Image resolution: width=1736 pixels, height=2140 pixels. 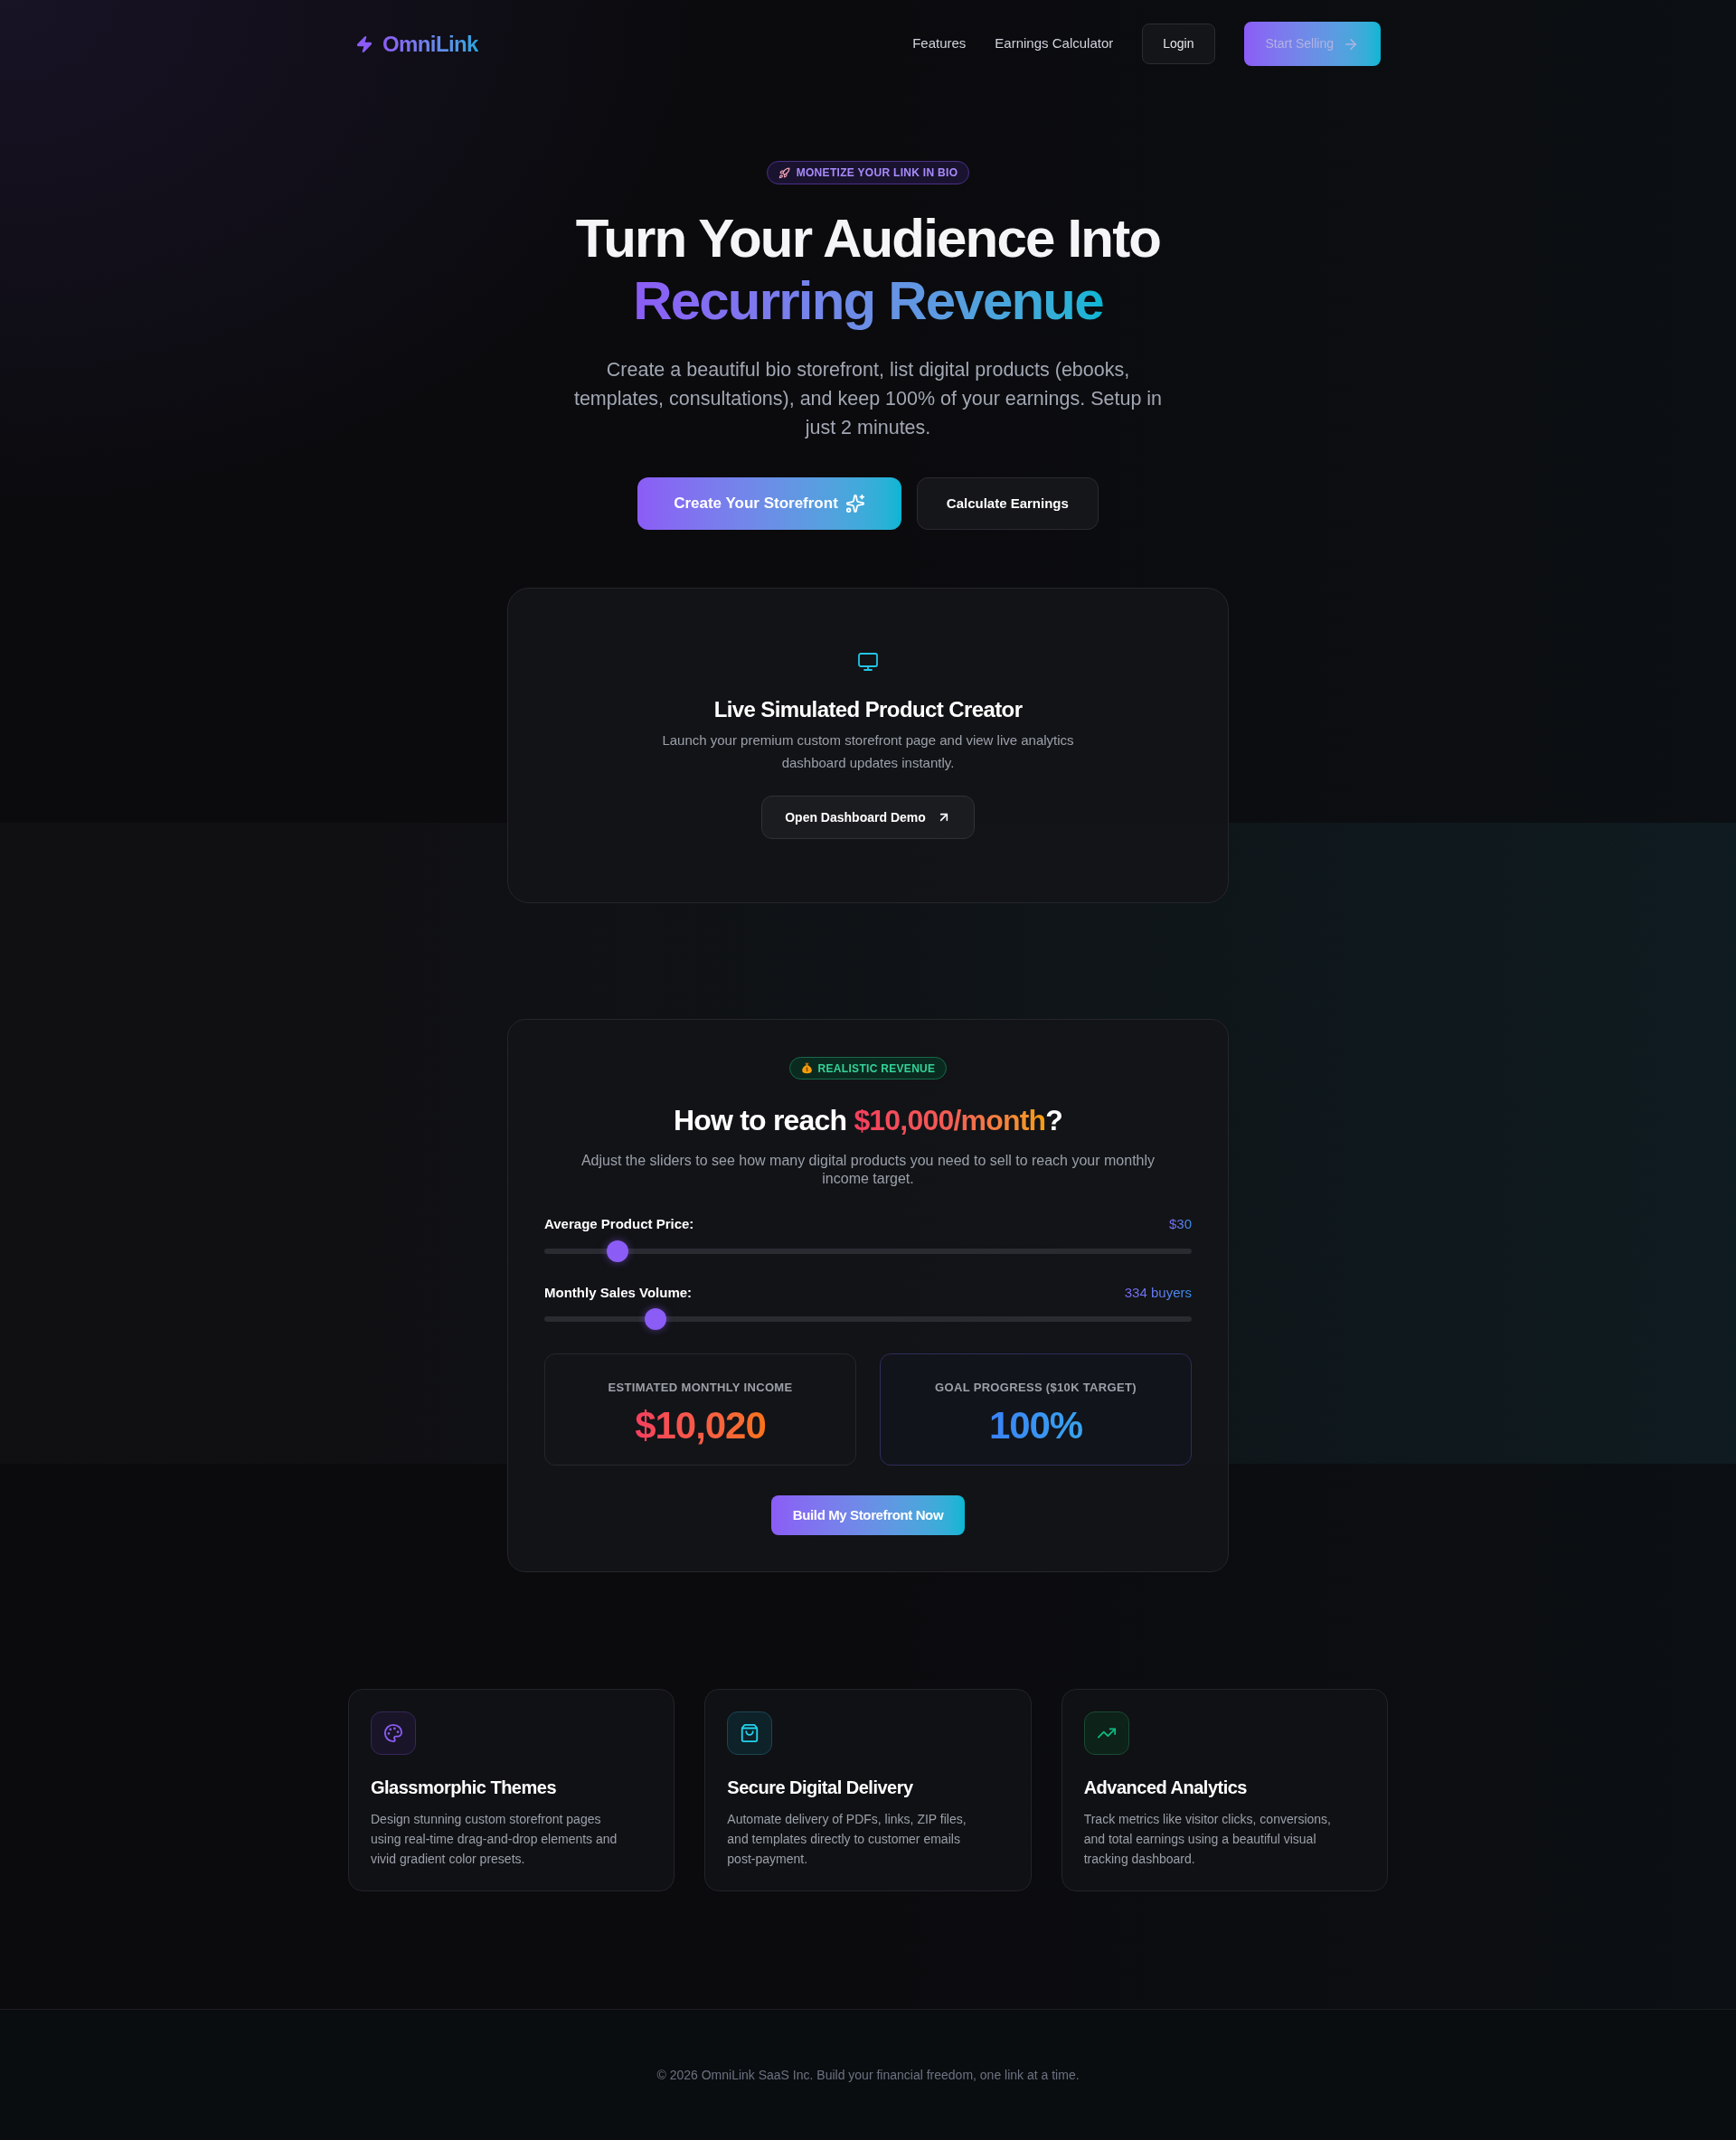 I want to click on hero-description: Create a beautiful bio storefront, list digital products (ebooks, templates, consultations), and keep 100% of your earnings. Setup in just 2 minutes., so click(x=868, y=399).